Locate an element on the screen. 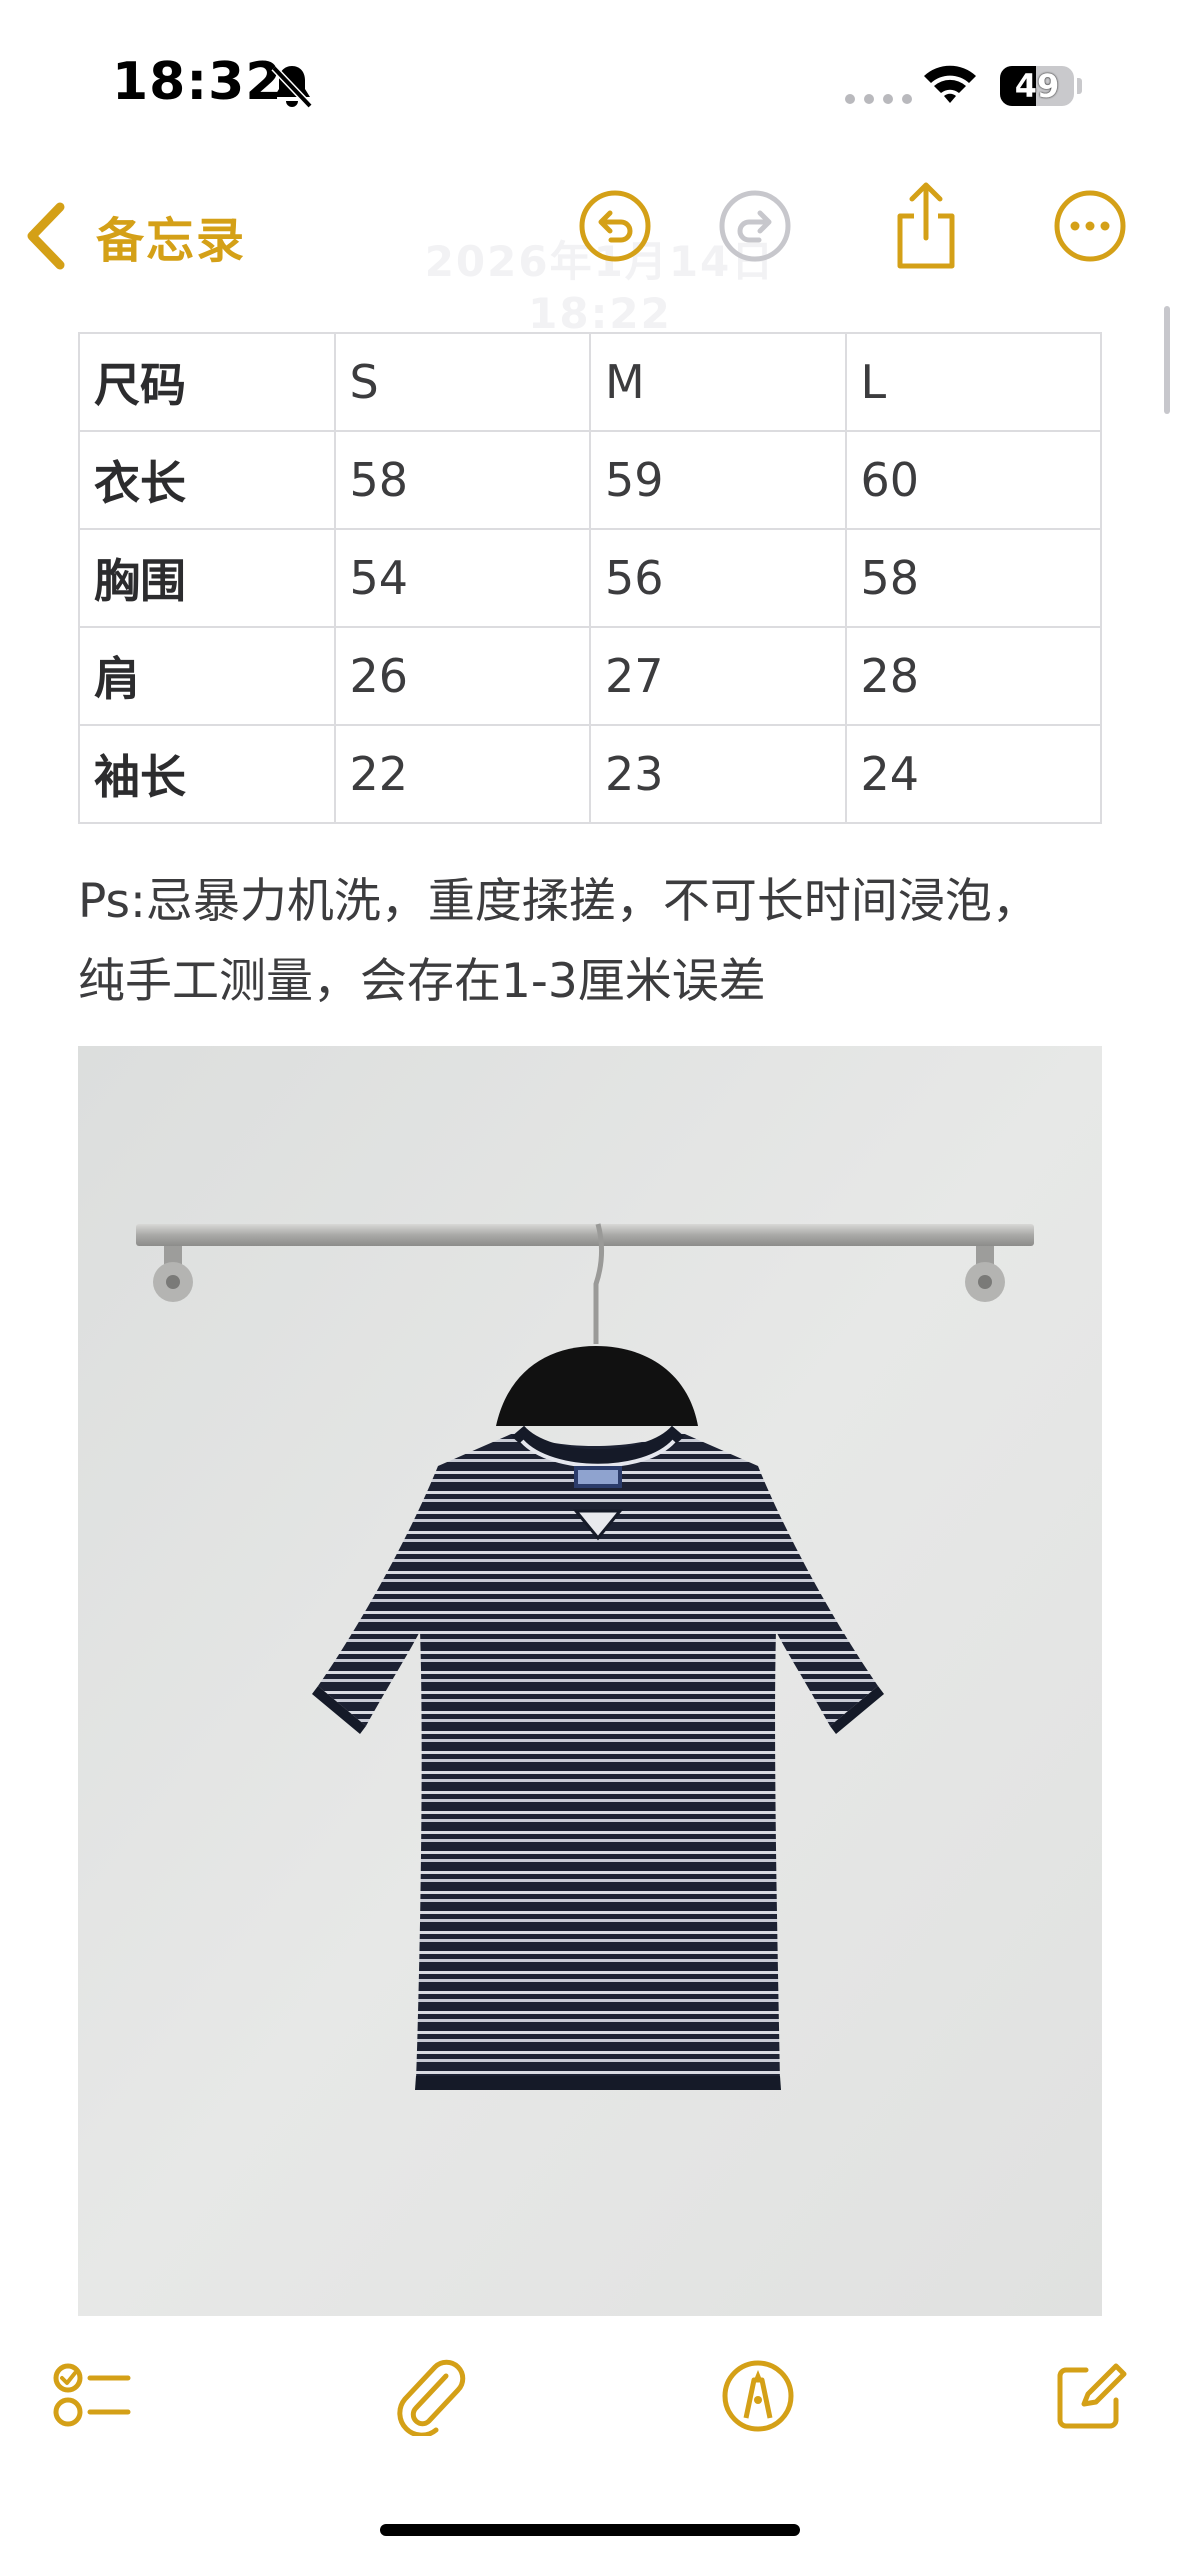 This screenshot has height=2556, width=1179. table-cell: 56 is located at coordinates (718, 578).